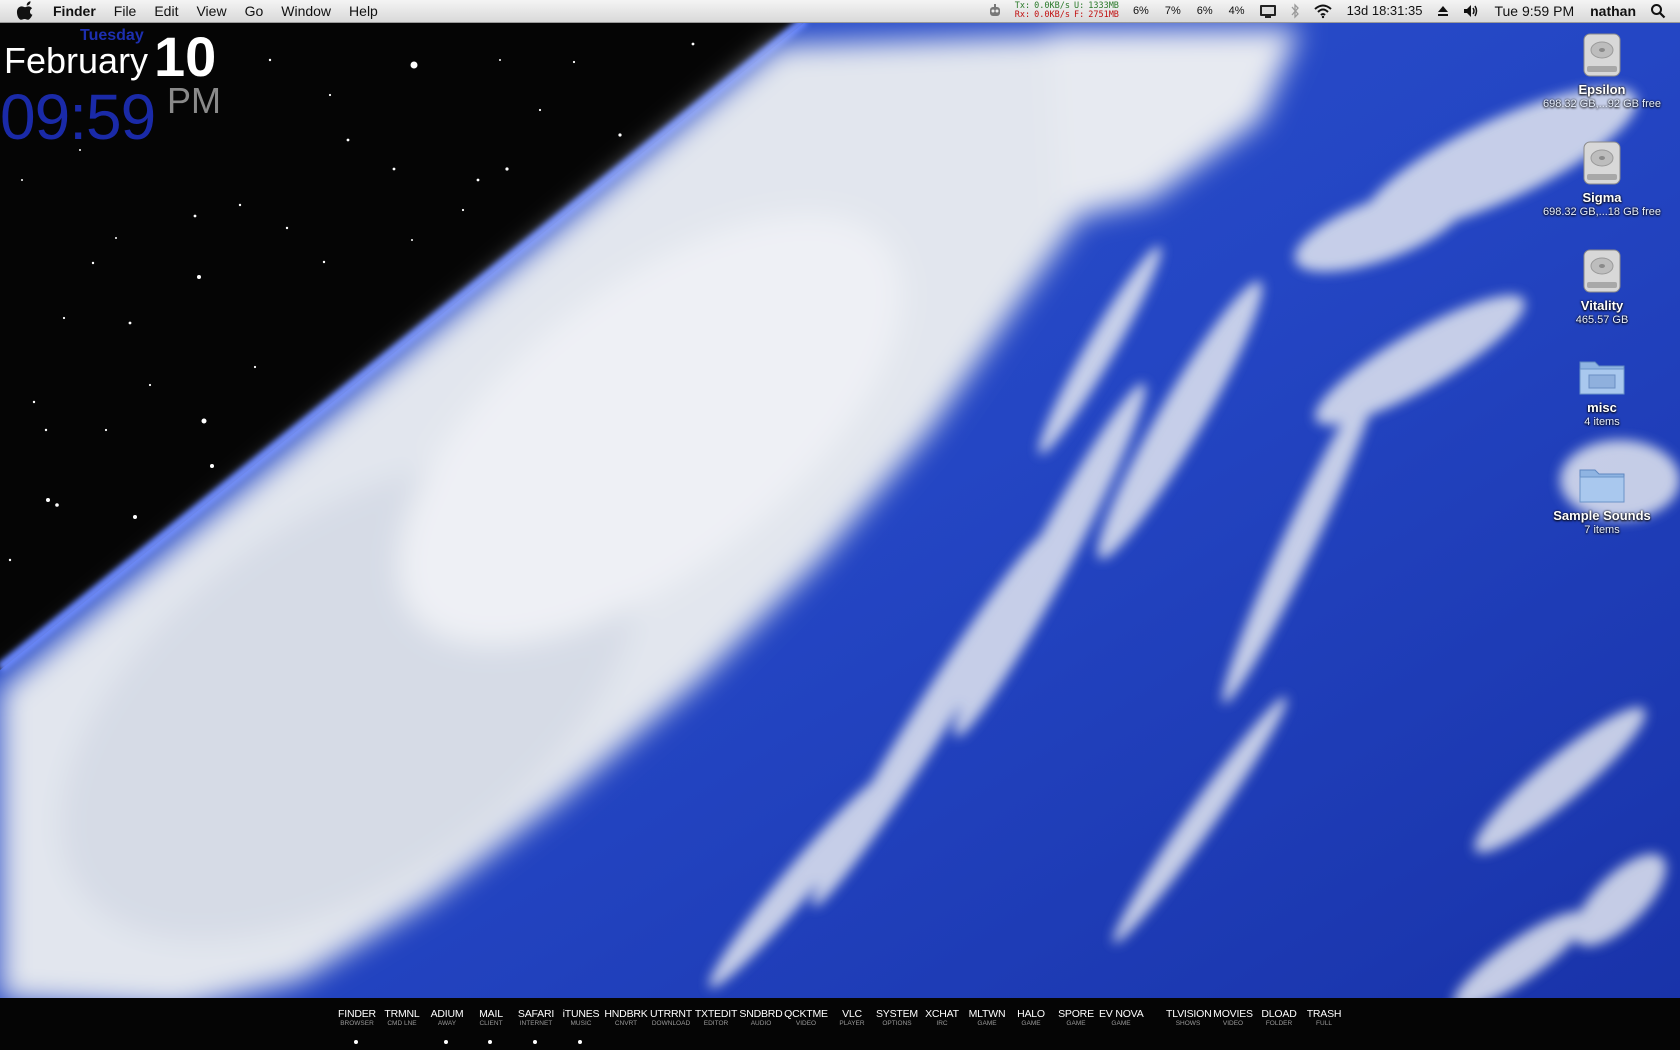 This screenshot has width=1680, height=1050. Describe the element at coordinates (1534, 11) in the screenshot. I see `menubar-clock: Tue 9:59 PM` at that location.